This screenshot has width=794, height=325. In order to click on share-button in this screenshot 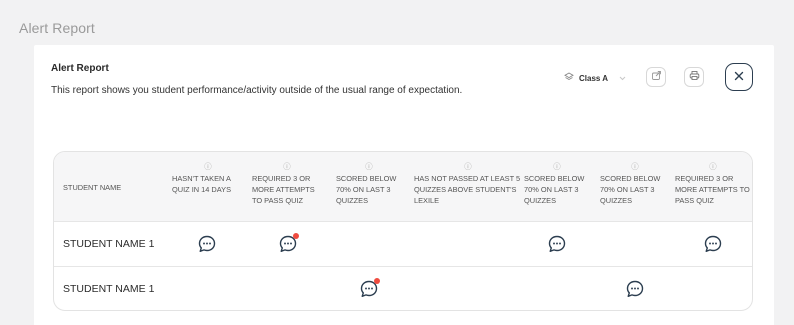, I will do `click(656, 77)`.